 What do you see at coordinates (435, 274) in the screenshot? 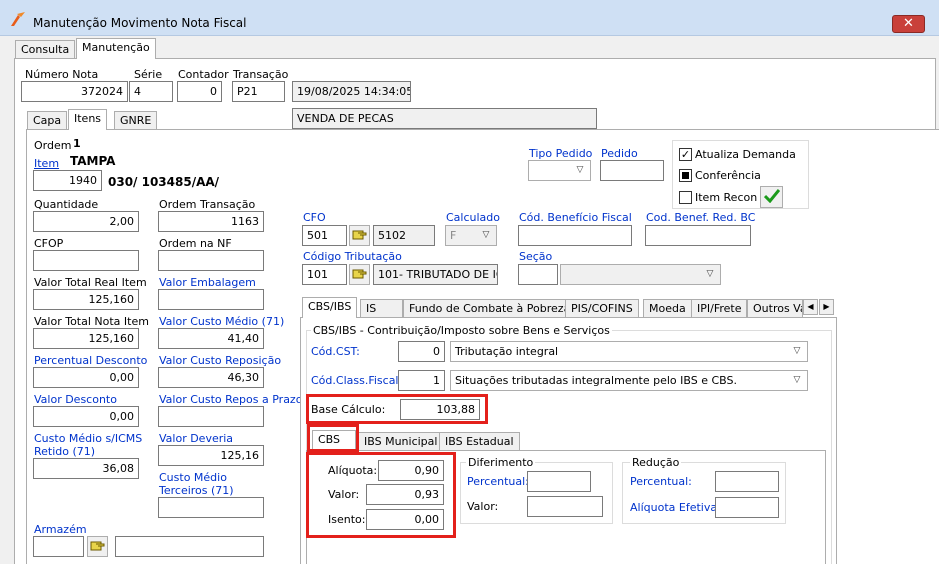
I see `codigo-tributacao-desc: 101- TRIBUTADO DE ICMS` at bounding box center [435, 274].